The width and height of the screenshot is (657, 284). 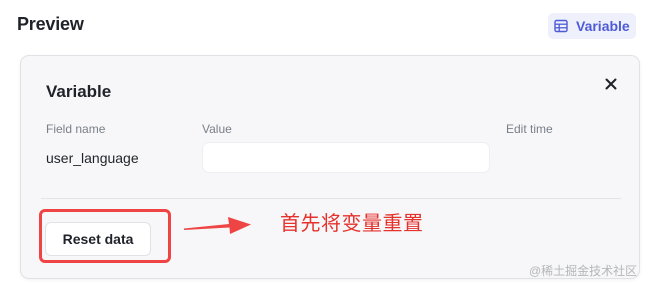 What do you see at coordinates (50, 24) in the screenshot?
I see `page-title: Preview` at bounding box center [50, 24].